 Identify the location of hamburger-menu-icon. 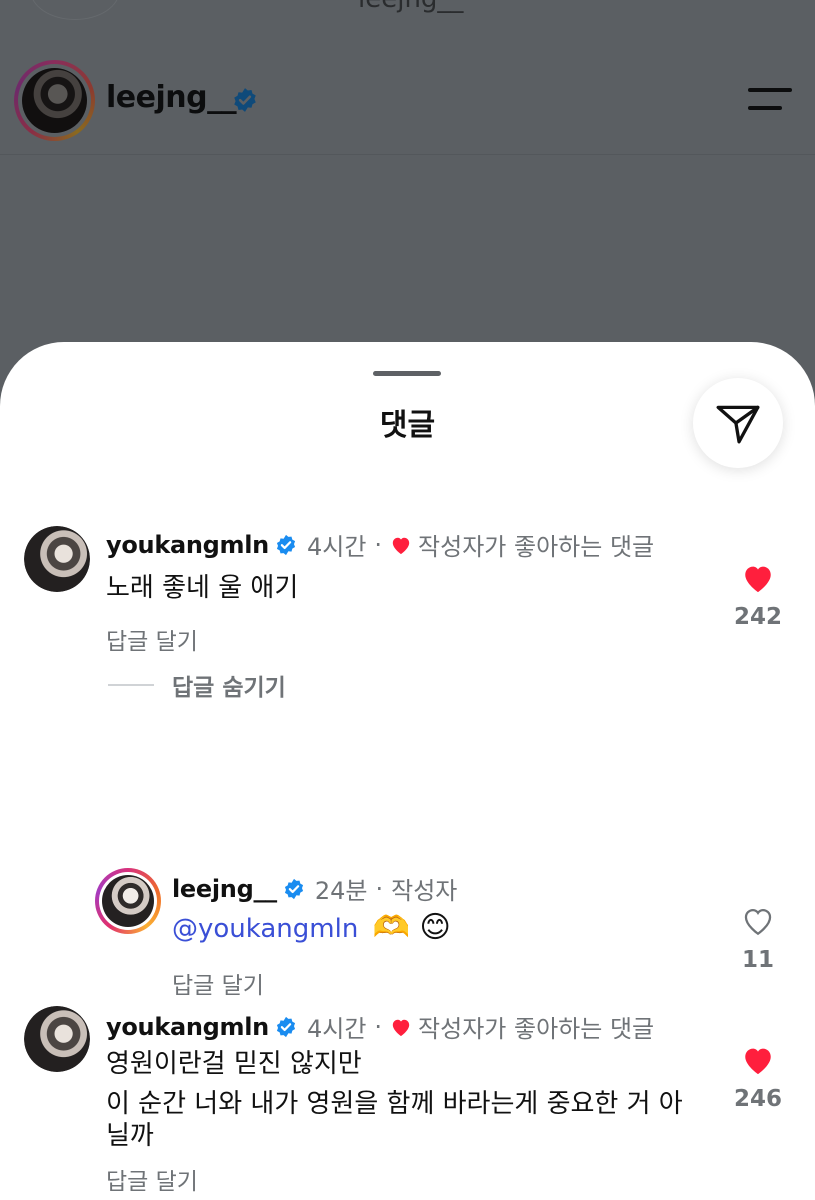
(770, 100).